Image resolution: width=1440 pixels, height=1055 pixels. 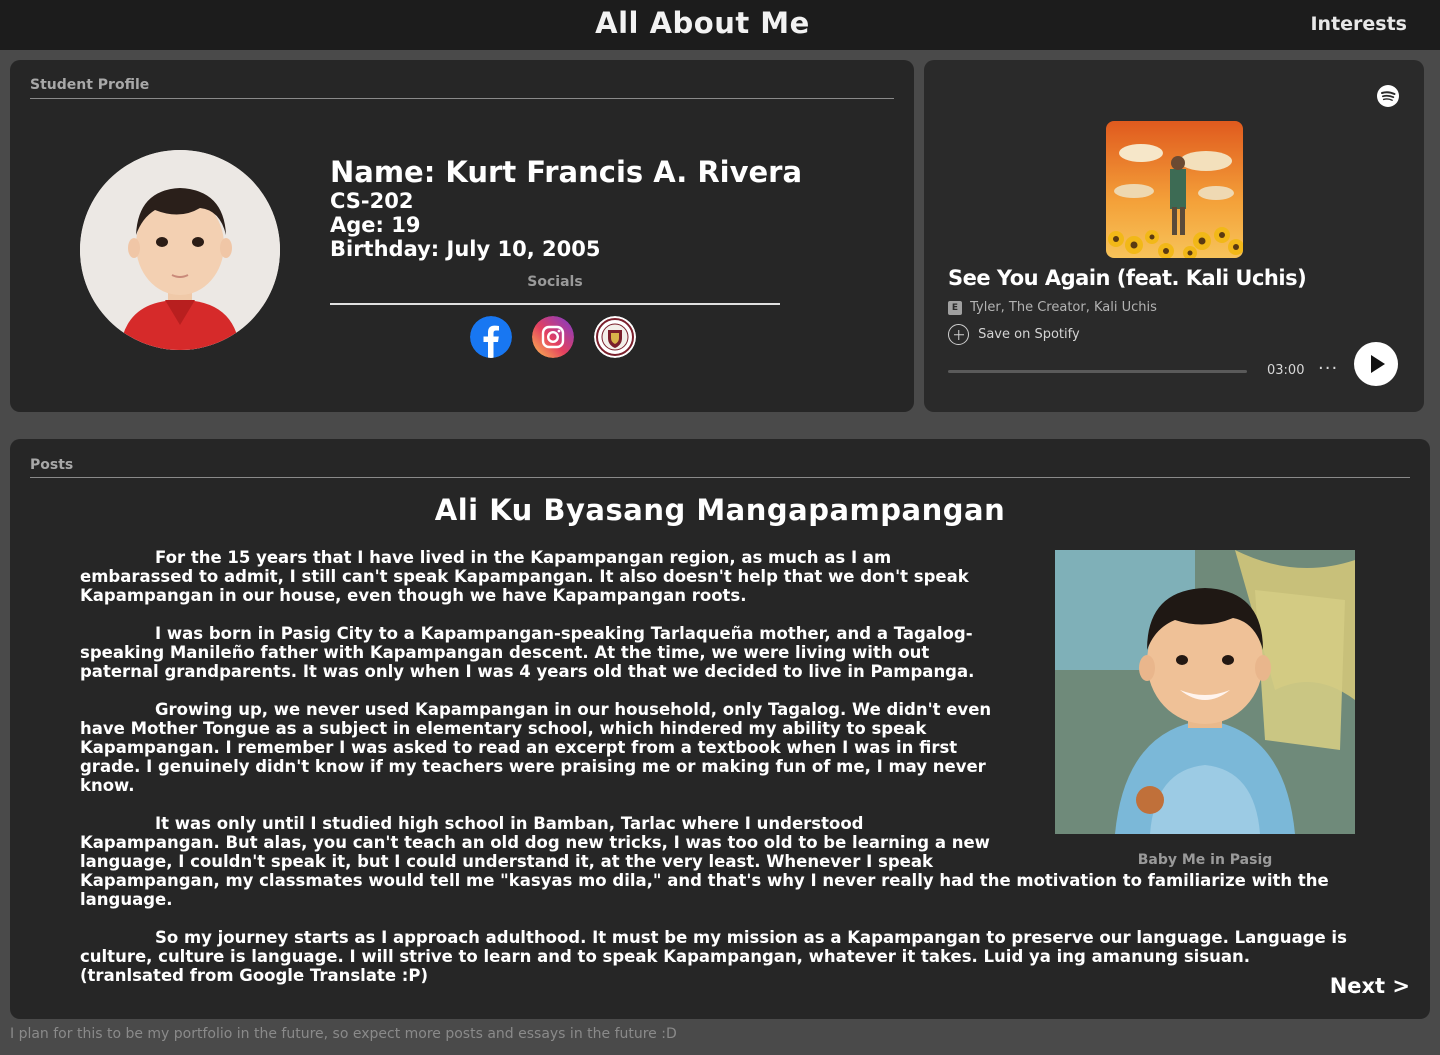 I want to click on save-on-spotify-label: Save on Spotify, so click(x=1029, y=334).